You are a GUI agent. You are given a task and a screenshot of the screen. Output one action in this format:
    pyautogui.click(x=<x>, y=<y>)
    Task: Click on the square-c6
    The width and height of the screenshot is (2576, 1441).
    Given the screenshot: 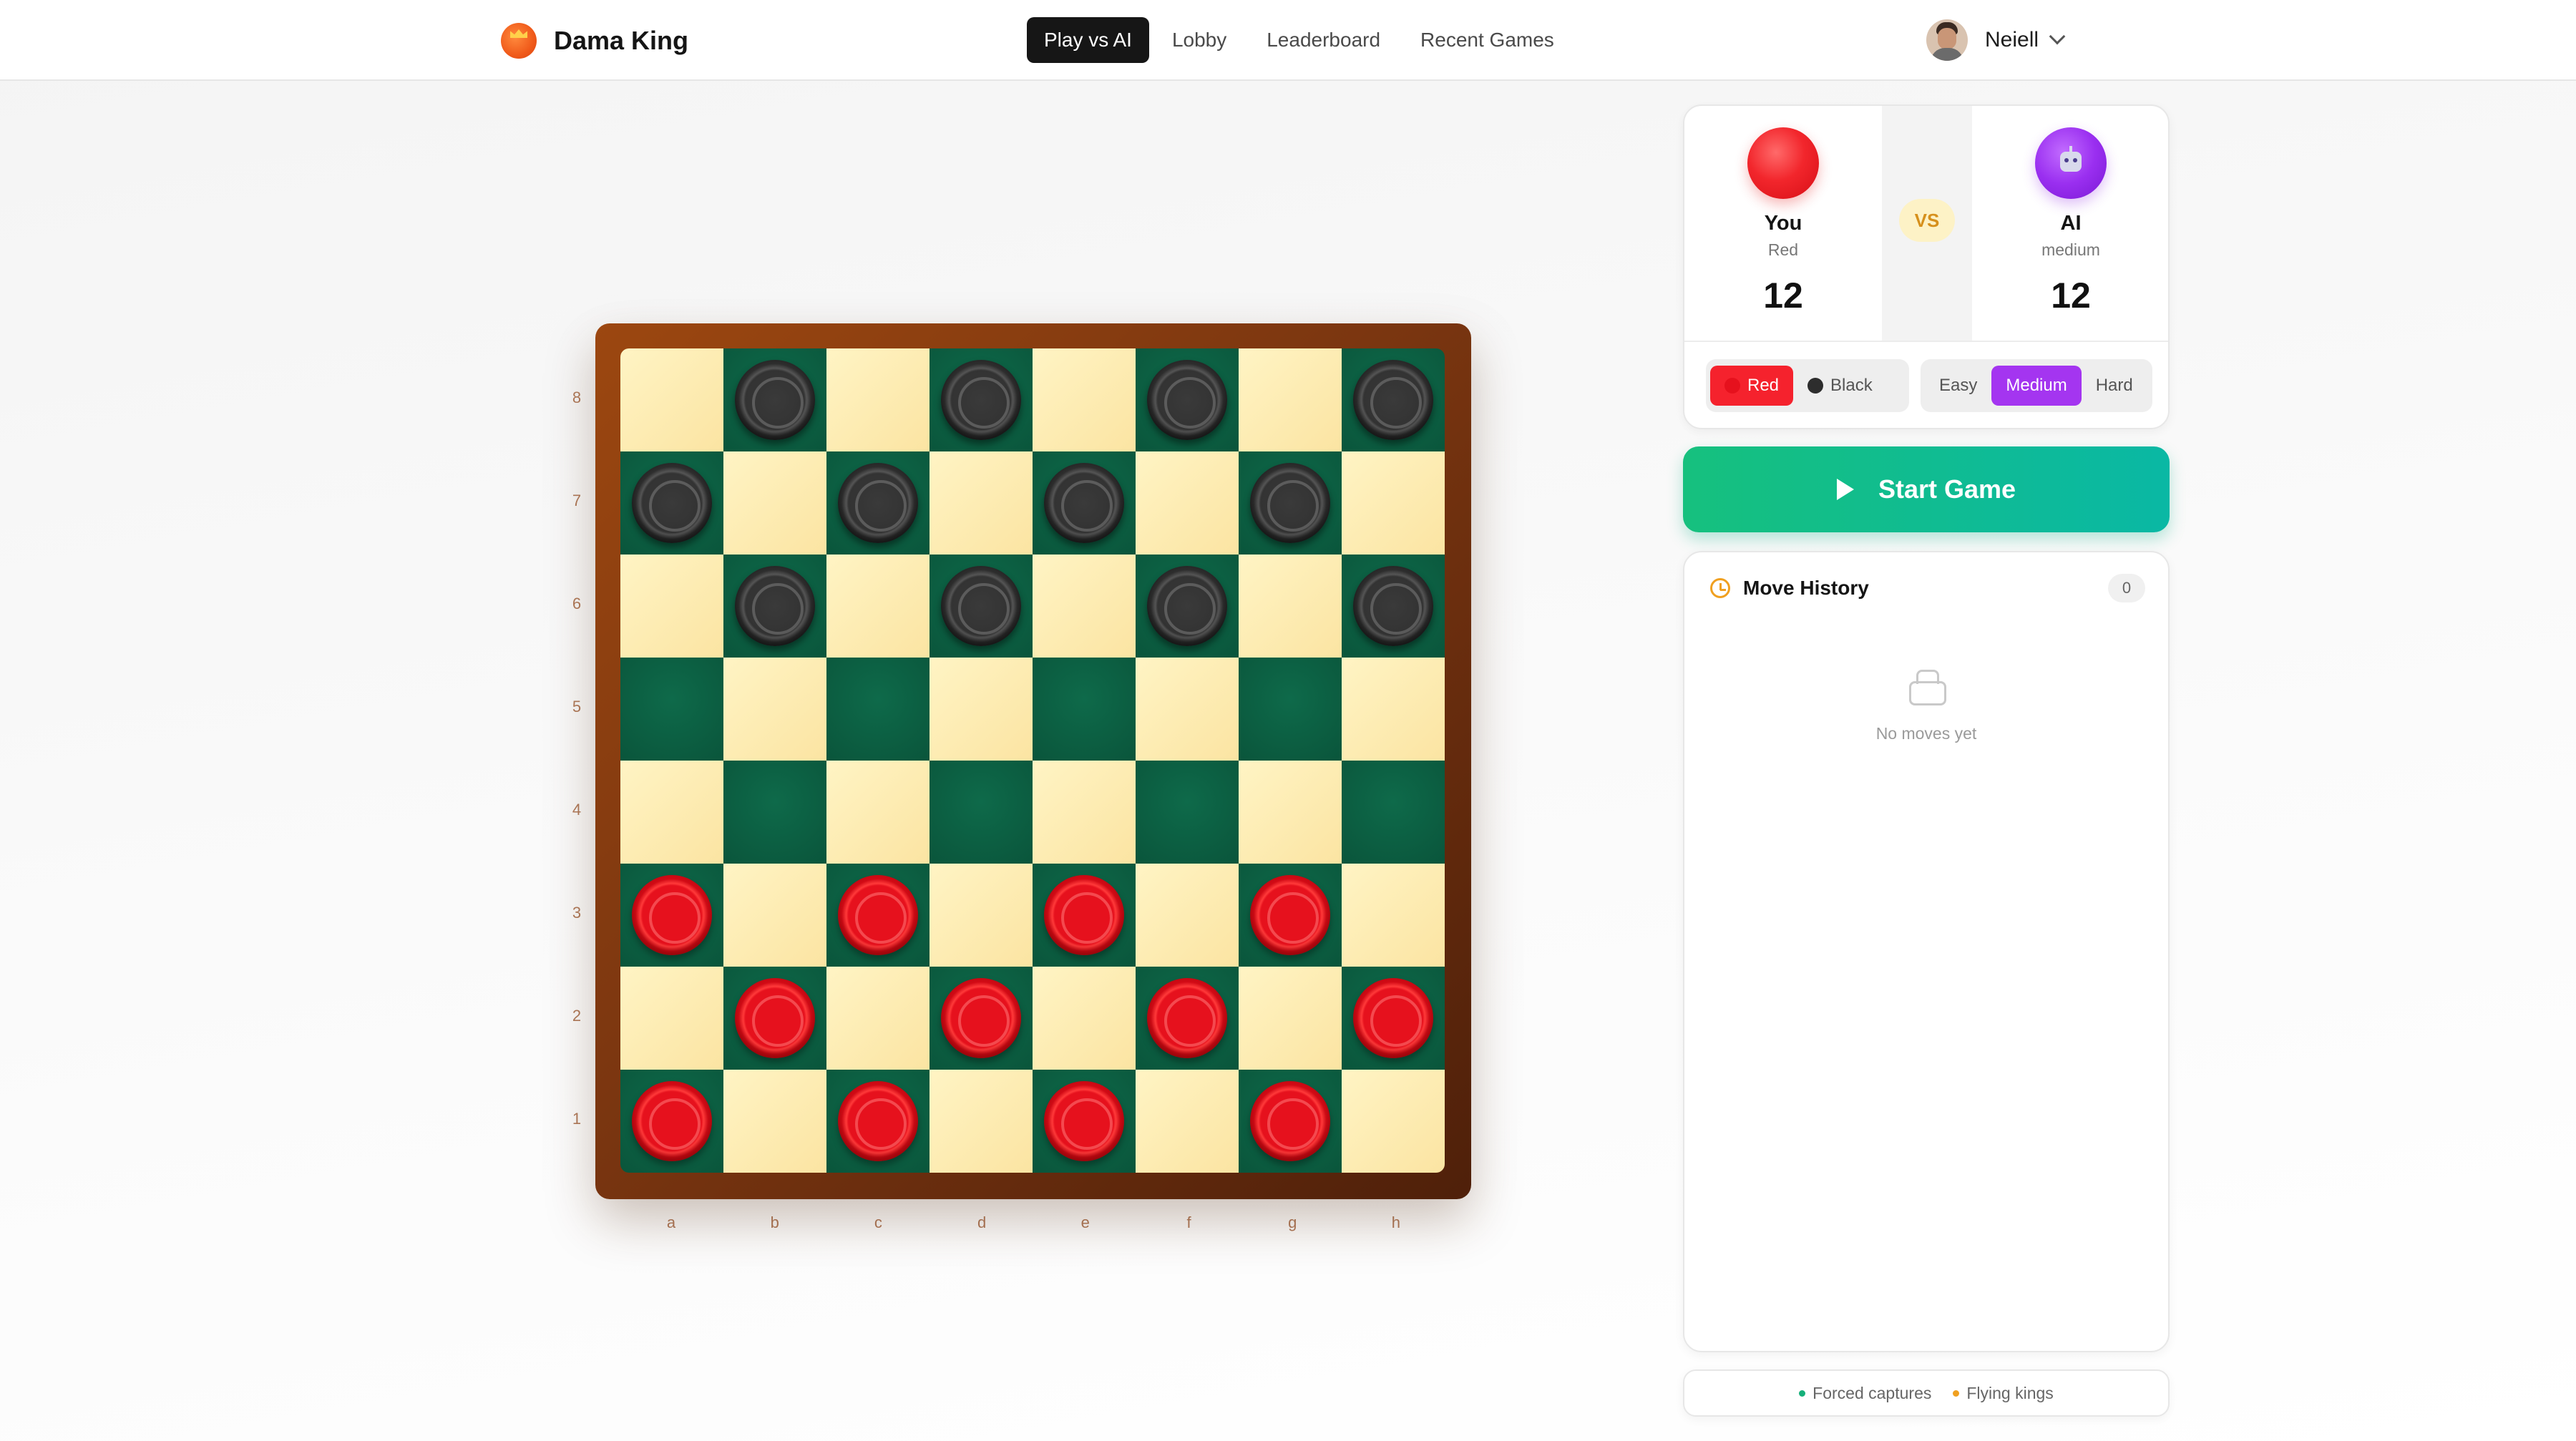 What is the action you would take?
    pyautogui.click(x=878, y=606)
    